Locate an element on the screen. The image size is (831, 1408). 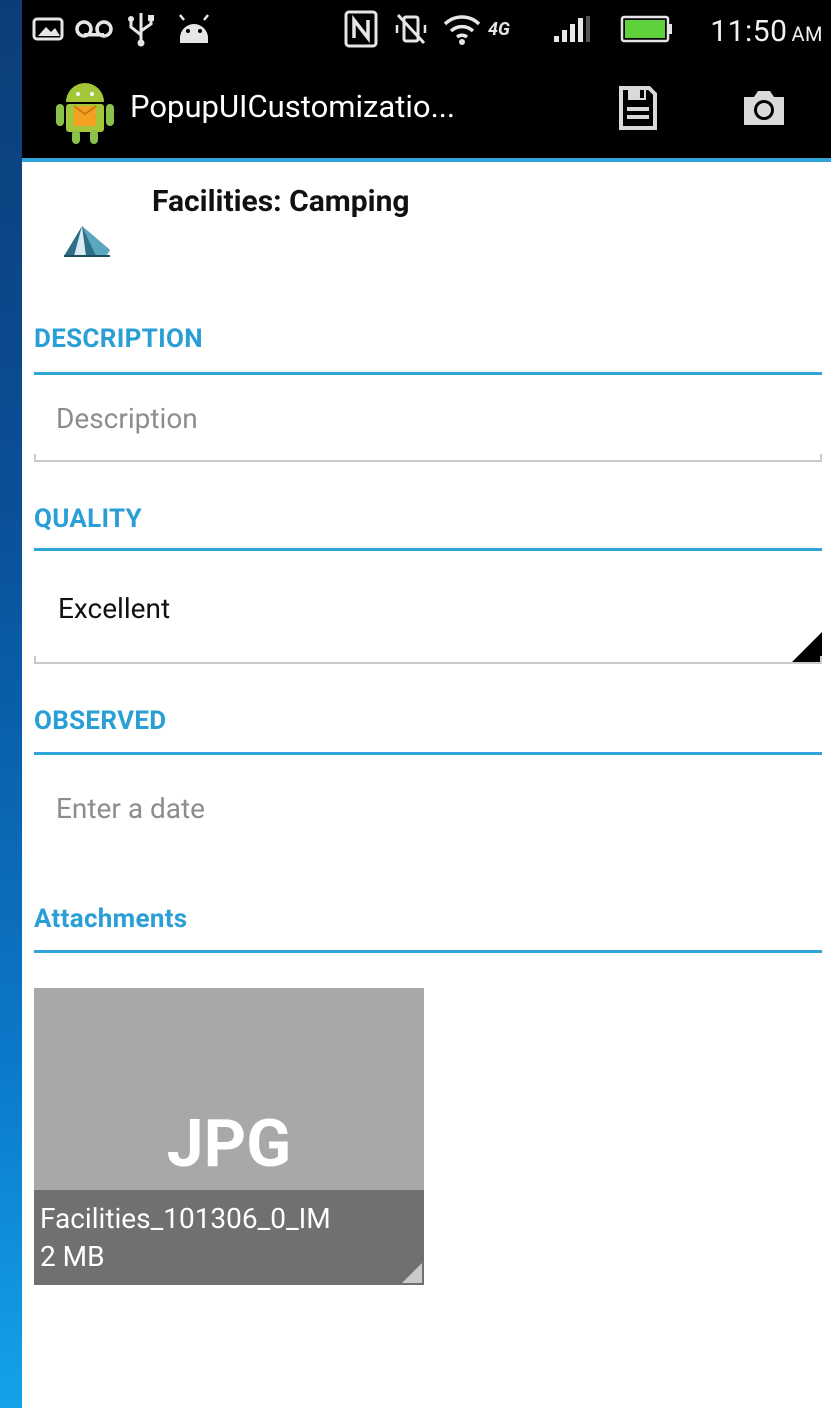
status-time-ampm: AM is located at coordinates (807, 34).